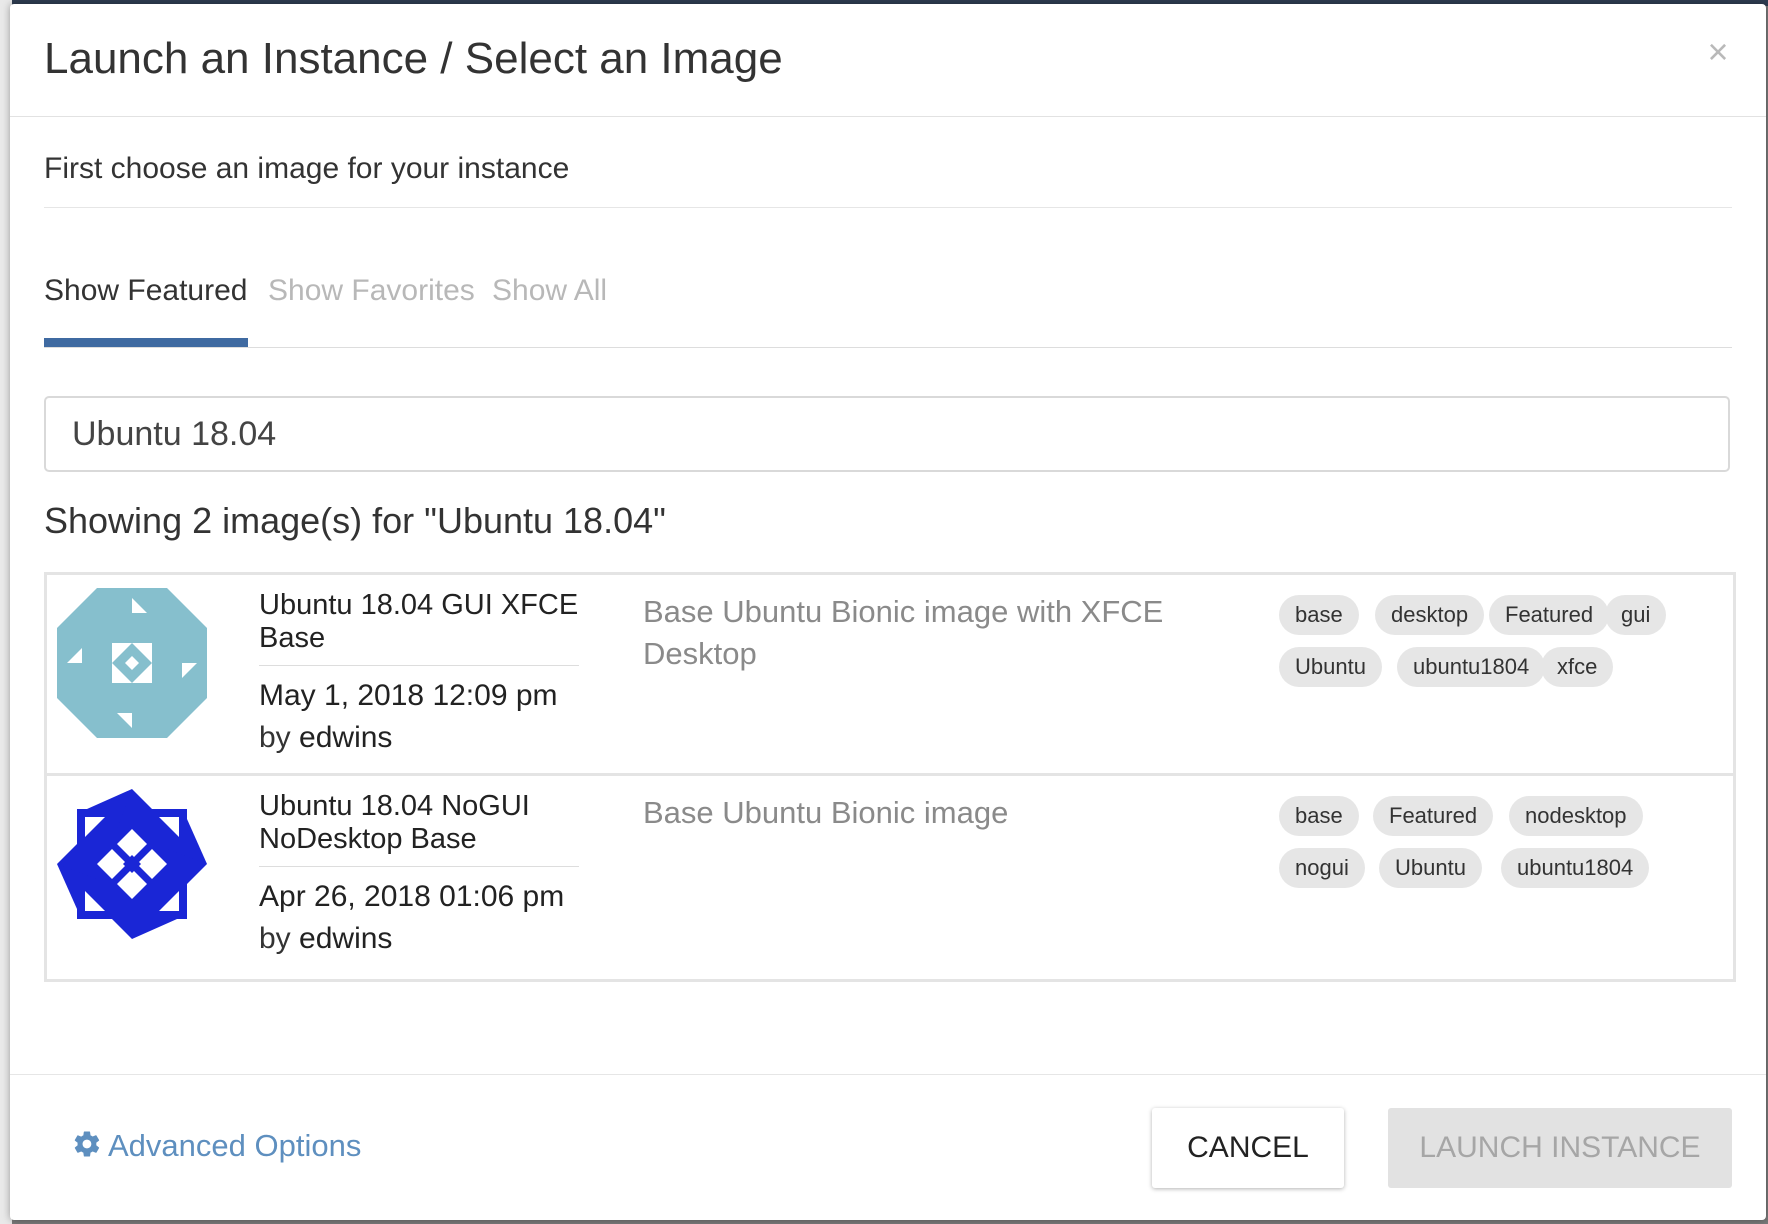 The height and width of the screenshot is (1224, 1768). Describe the element at coordinates (413, 58) in the screenshot. I see `modal-title: Launch an Instance / Select an Image` at that location.